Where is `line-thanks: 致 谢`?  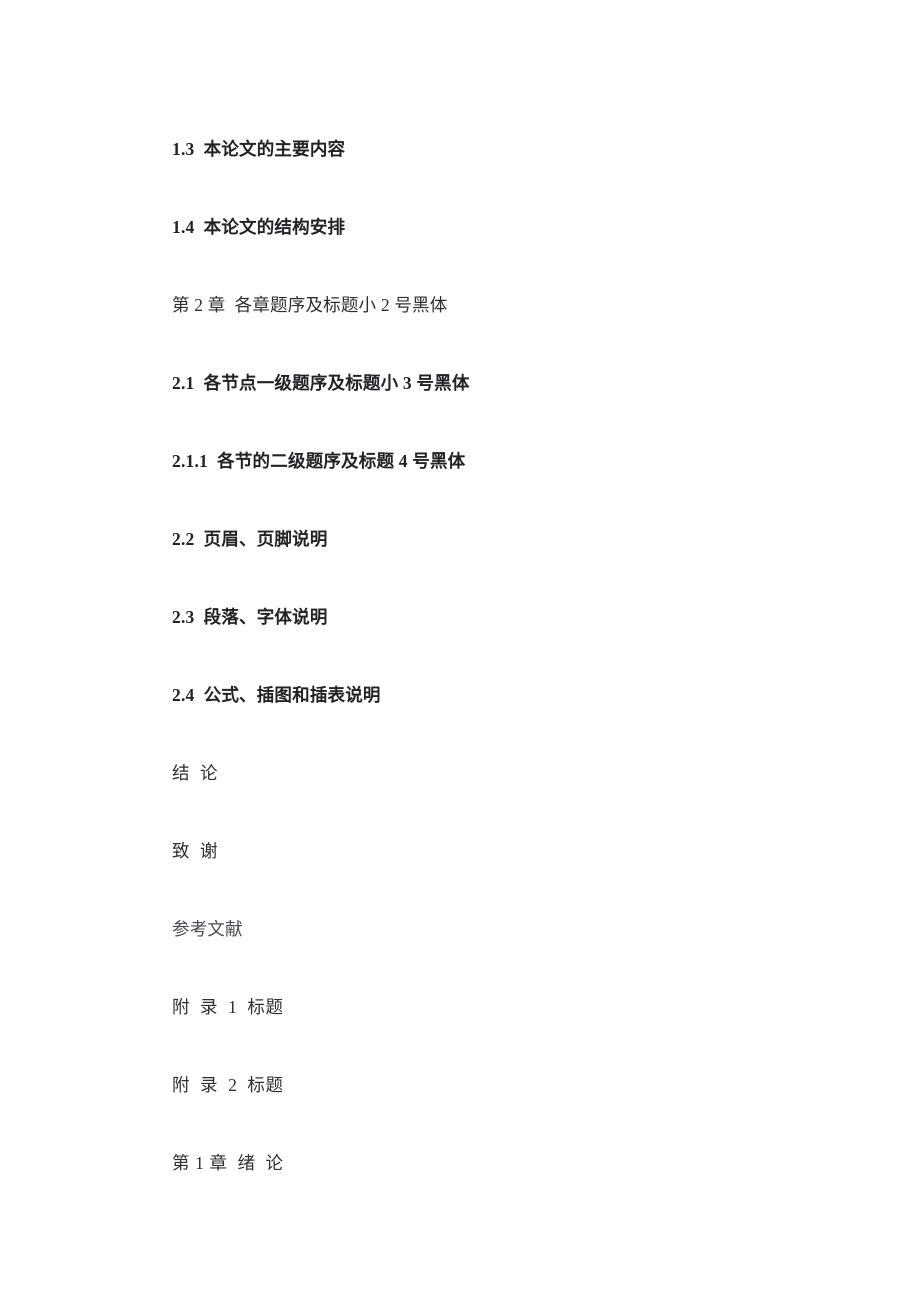 line-thanks: 致 谢 is located at coordinates (195, 851).